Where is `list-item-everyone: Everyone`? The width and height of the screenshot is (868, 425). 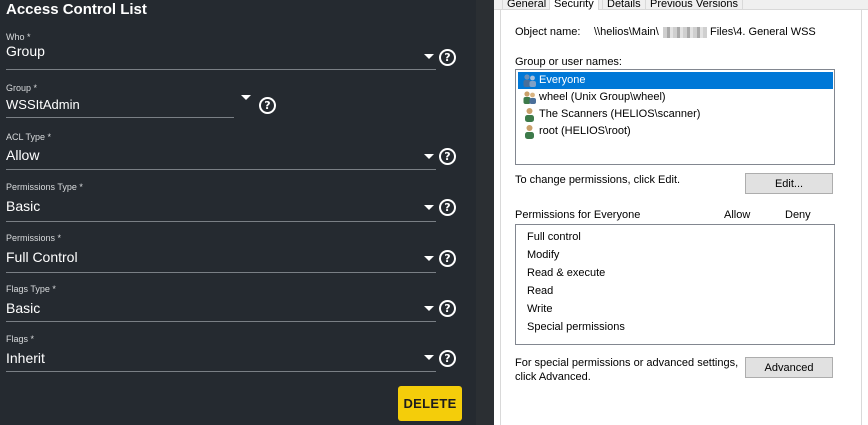 list-item-everyone: Everyone is located at coordinates (675, 80).